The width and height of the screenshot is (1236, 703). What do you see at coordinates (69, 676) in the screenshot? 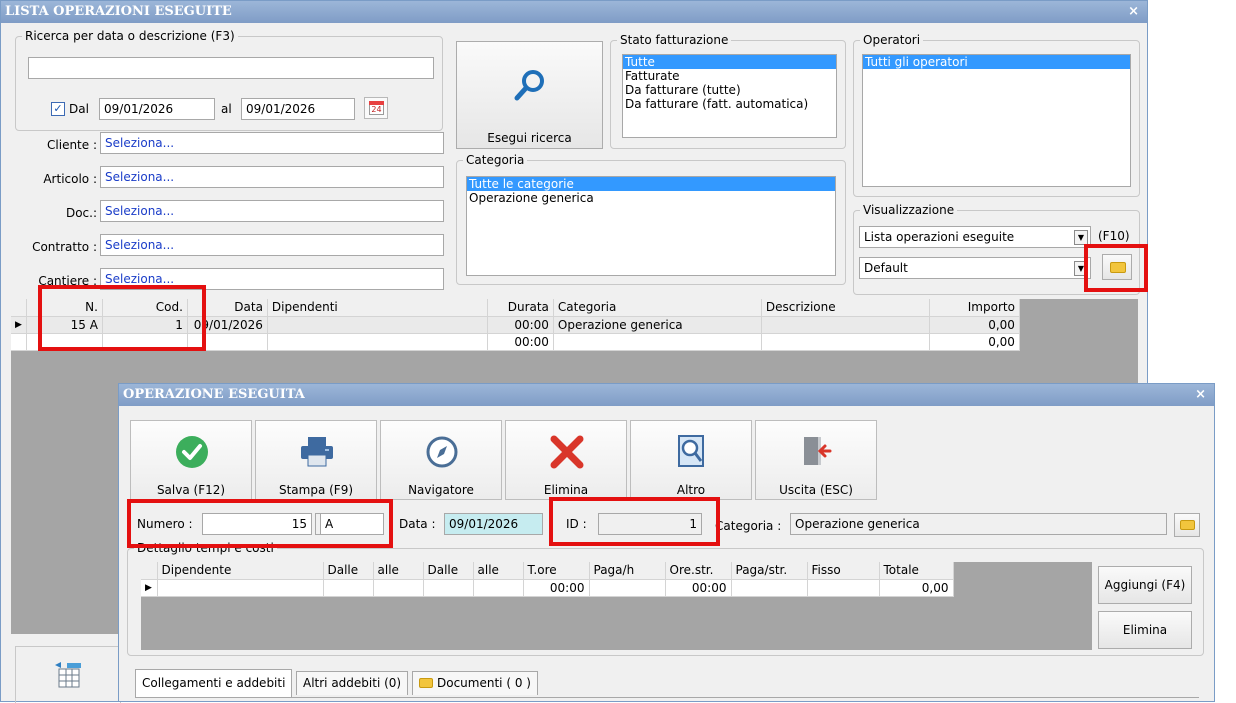
I see `table-import-icon` at bounding box center [69, 676].